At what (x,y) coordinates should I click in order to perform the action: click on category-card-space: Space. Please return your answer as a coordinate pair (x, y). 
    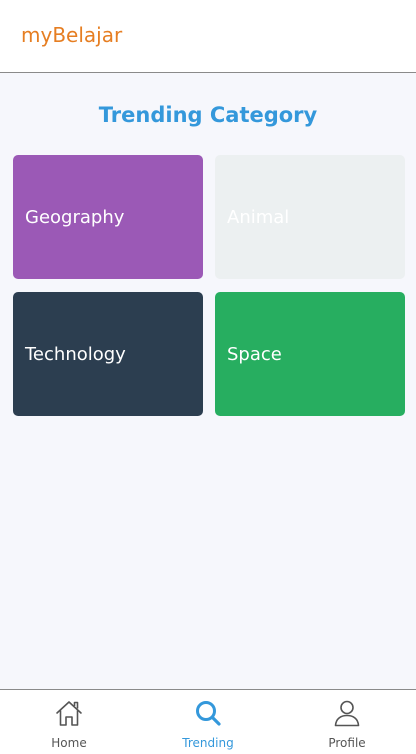
    Looking at the image, I should click on (310, 354).